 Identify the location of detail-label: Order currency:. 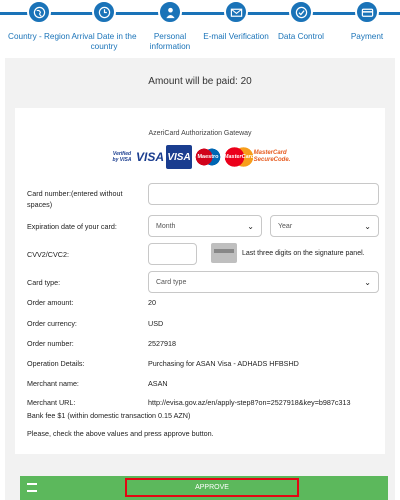
(52, 323).